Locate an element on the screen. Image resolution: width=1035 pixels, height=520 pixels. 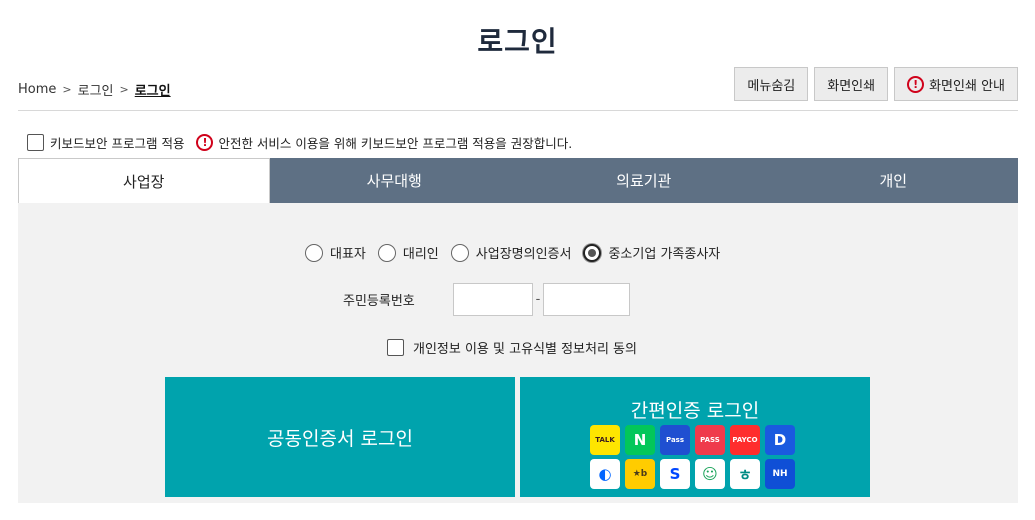
member-type-tabs: 사업장 사무대행 의료기관 개인 is located at coordinates (518, 180).